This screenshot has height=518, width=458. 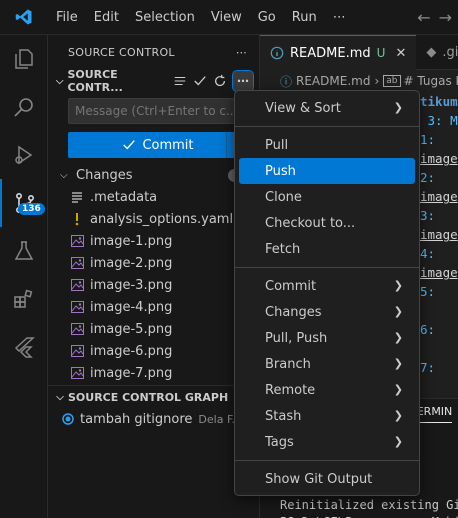 I want to click on untracked-status: U, so click(x=381, y=53).